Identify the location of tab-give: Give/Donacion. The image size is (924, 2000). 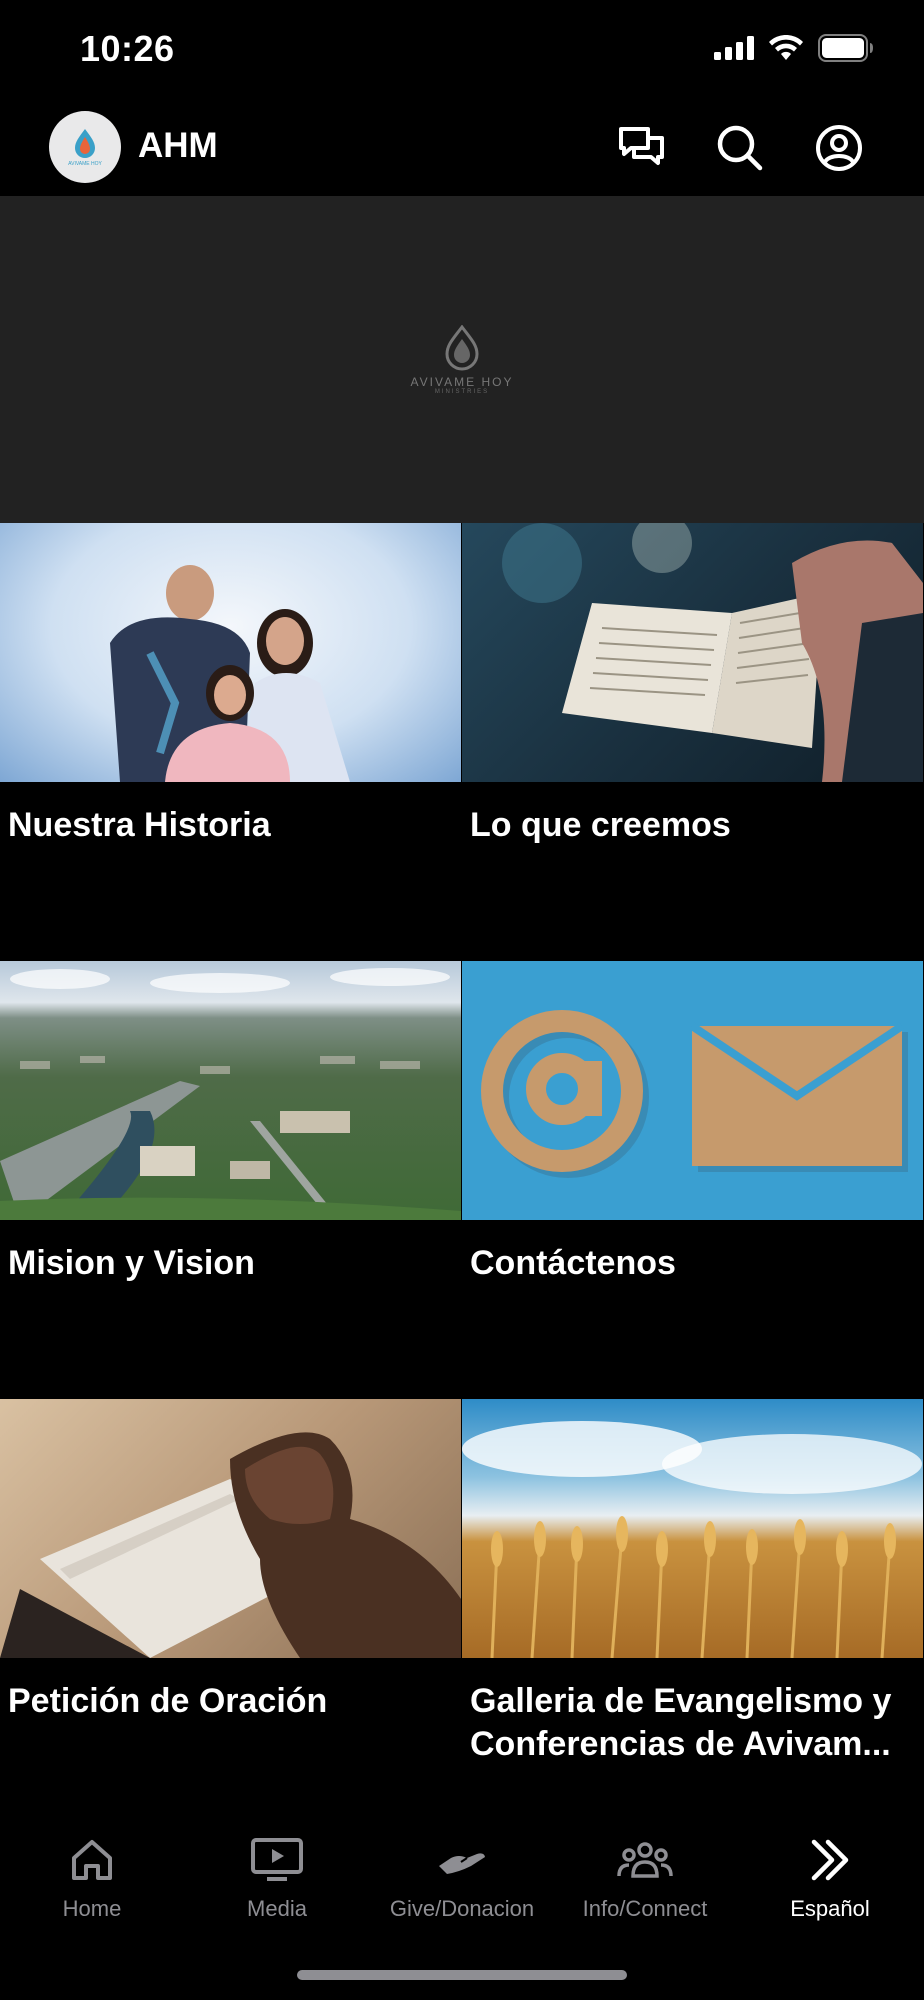
(462, 1870).